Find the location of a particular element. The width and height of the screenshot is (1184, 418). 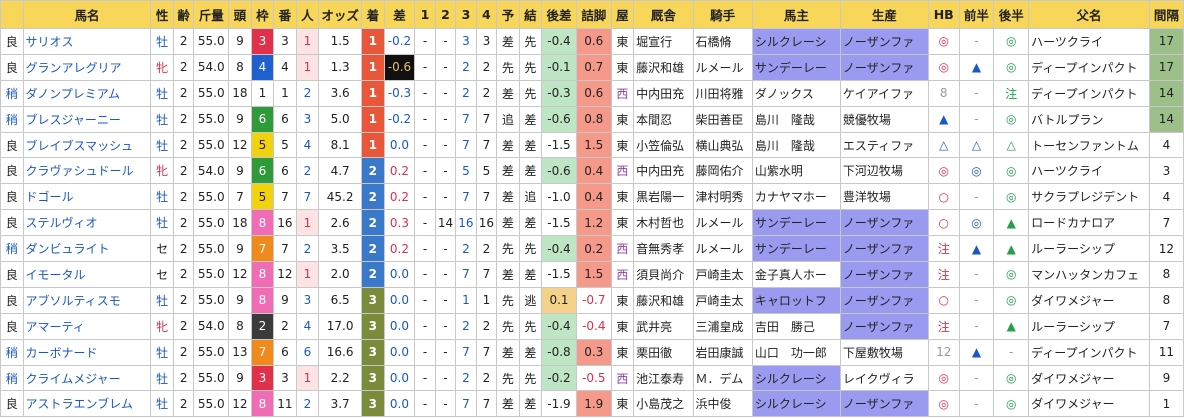

column-header: HB is located at coordinates (943, 14).